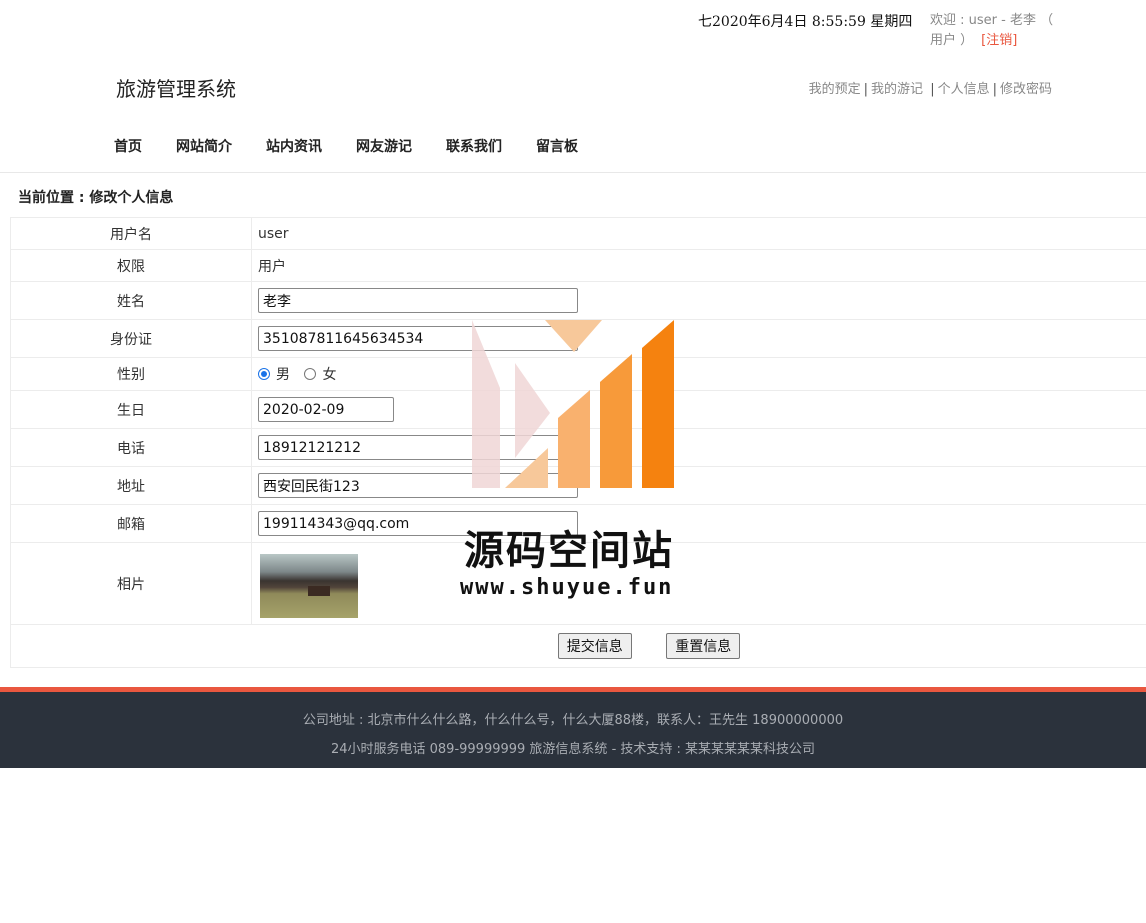 The width and height of the screenshot is (1146, 923). I want to click on reset-button: 重置信息, so click(703, 646).